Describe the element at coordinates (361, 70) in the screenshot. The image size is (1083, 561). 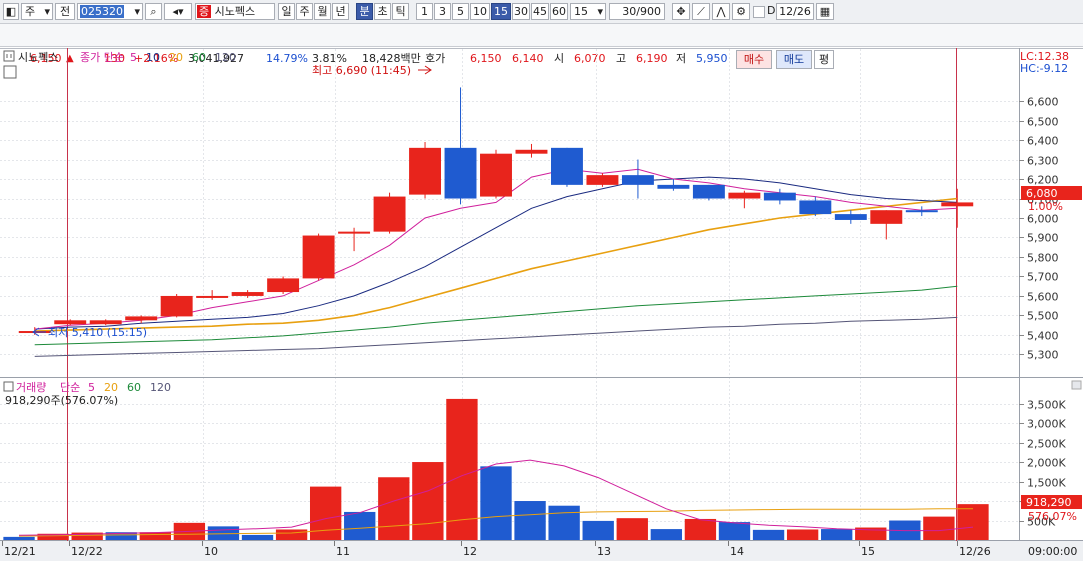
I see `high-annotation: 최고 6,690 (11:45)` at that location.